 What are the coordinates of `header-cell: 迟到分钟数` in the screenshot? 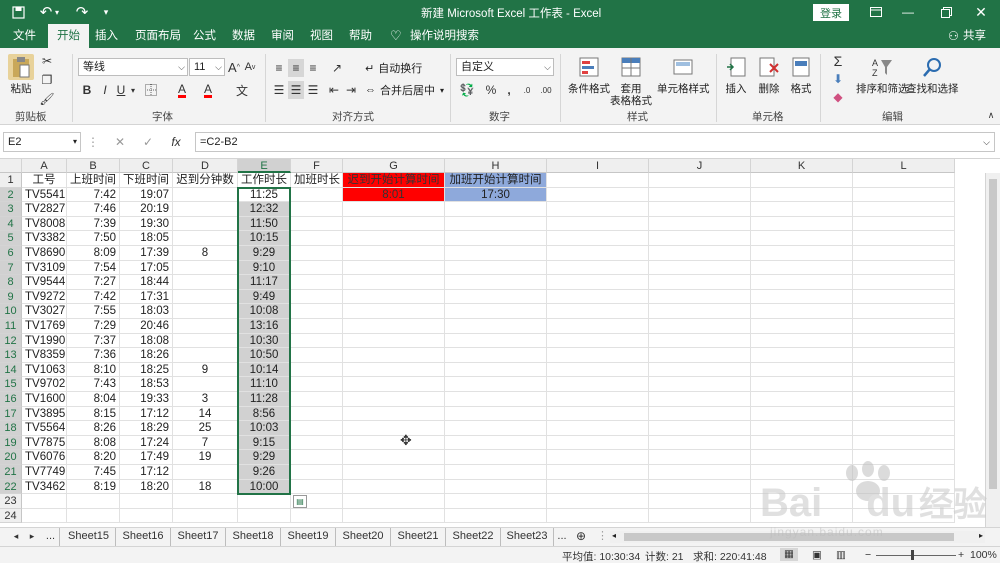 It's located at (205, 180).